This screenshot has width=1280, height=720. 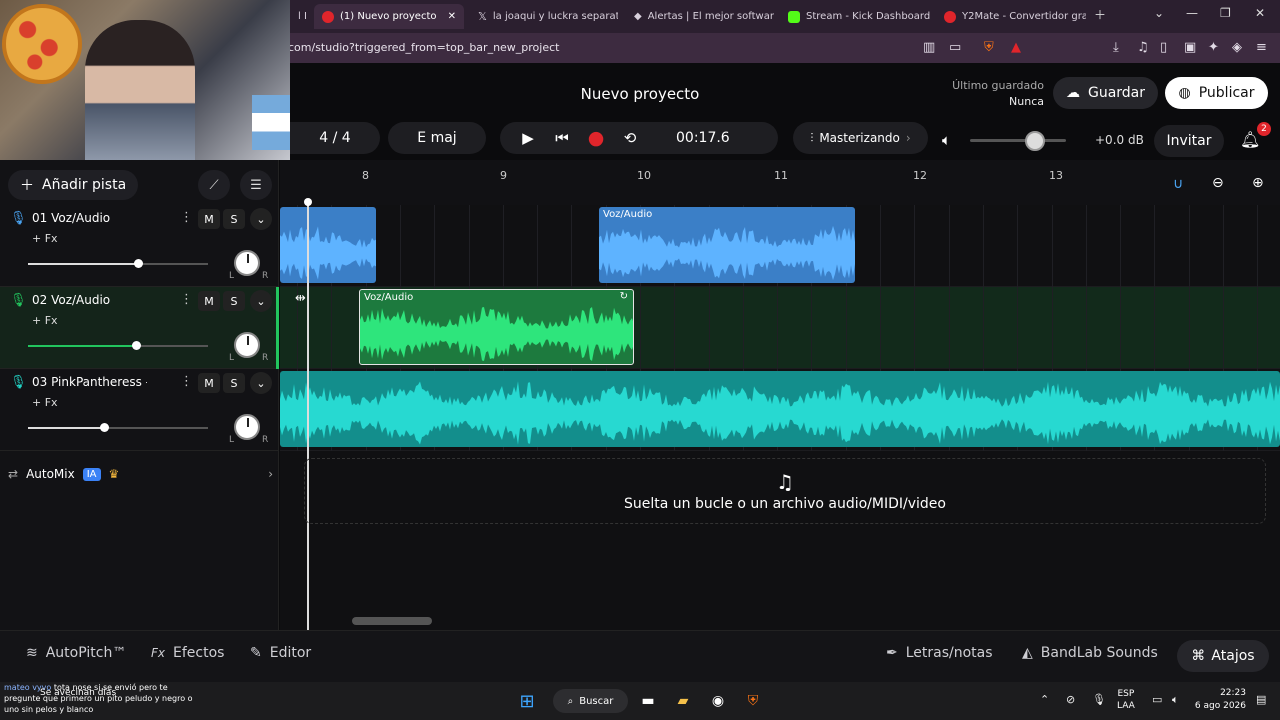 What do you see at coordinates (596, 138) in the screenshot?
I see `record-icon: ●` at bounding box center [596, 138].